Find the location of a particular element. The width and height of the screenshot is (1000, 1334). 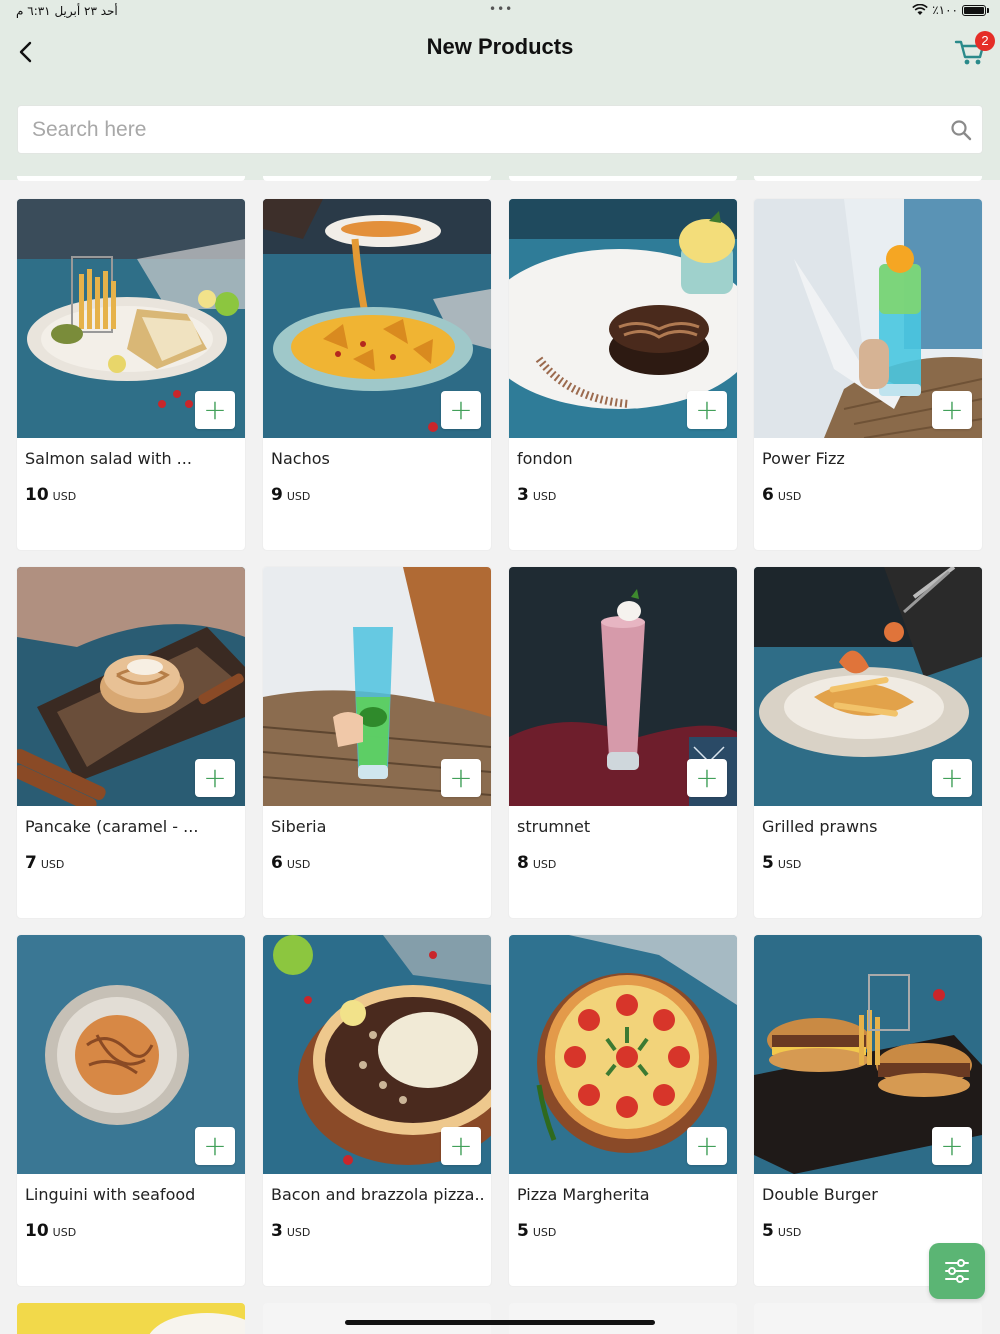

product-card: + Siberia 6 USD is located at coordinates (377, 742).